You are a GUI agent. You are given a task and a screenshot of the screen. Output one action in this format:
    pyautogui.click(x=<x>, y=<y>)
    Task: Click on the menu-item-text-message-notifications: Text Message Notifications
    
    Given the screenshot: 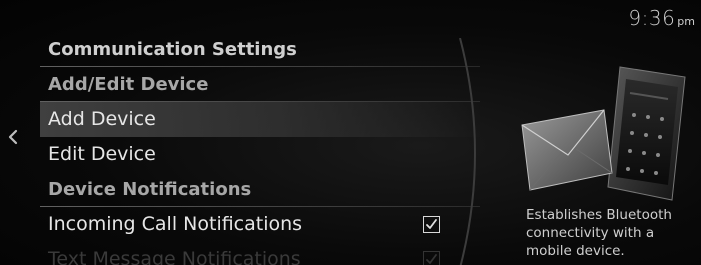 What is the action you would take?
    pyautogui.click(x=260, y=253)
    